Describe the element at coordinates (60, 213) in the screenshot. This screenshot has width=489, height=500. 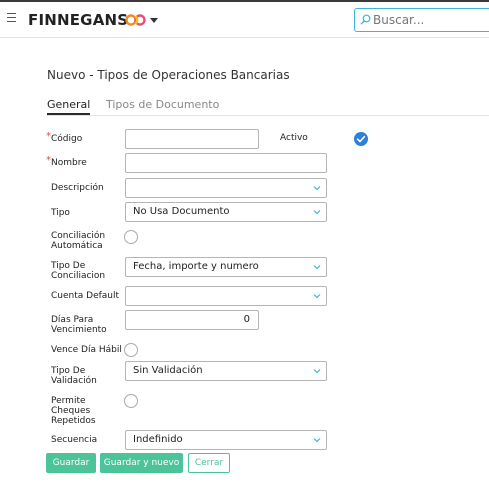
I see `tipo-label: Tipo` at that location.